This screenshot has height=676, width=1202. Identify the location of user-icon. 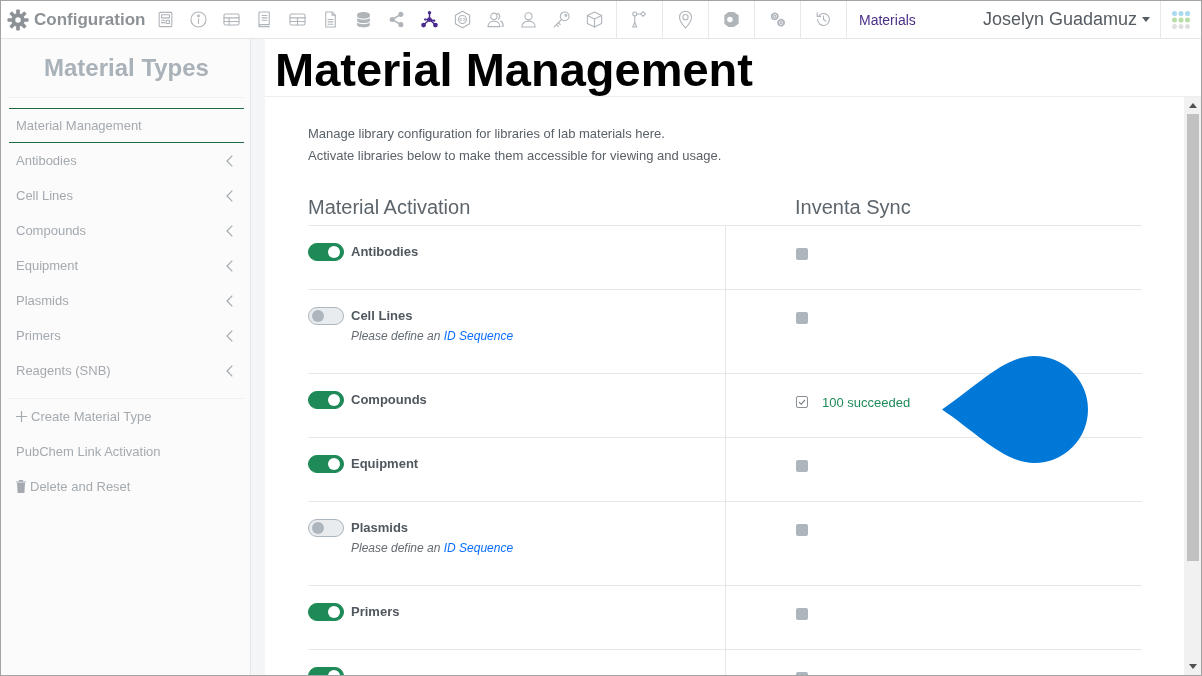
(528, 19).